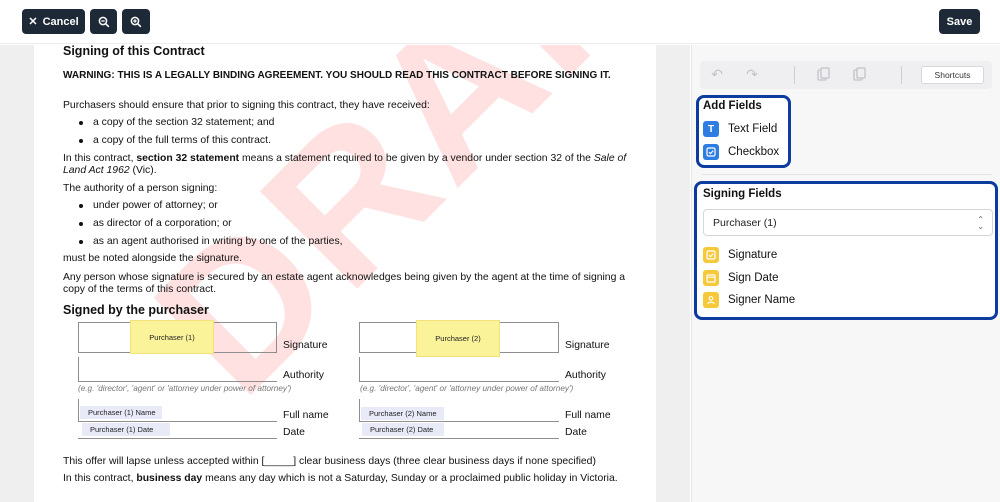 The image size is (1000, 502). What do you see at coordinates (33, 22) in the screenshot?
I see `close-icon: ✕` at bounding box center [33, 22].